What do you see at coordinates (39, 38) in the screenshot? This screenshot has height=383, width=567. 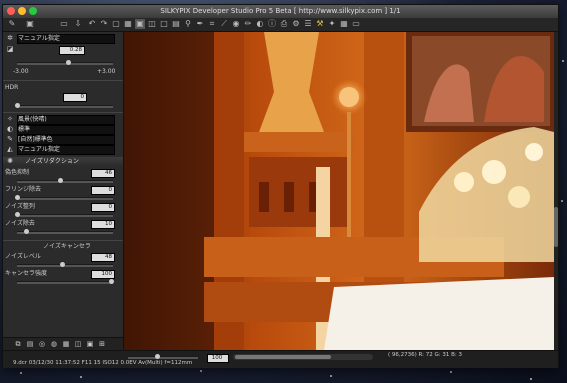 I see `exposure-preset-label: マニュアル指定` at bounding box center [39, 38].